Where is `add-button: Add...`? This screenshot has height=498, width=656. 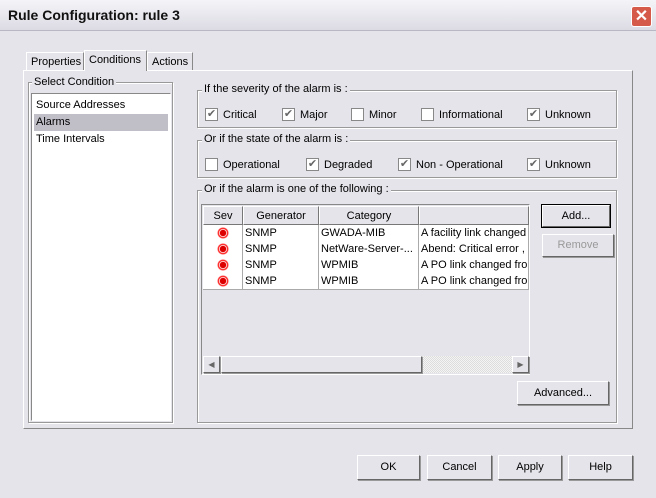 add-button: Add... is located at coordinates (576, 216).